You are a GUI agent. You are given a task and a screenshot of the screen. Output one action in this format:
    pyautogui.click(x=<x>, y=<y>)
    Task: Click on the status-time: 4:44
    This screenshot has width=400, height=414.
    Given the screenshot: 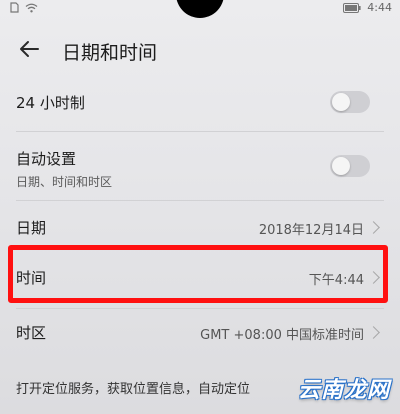 What is the action you would take?
    pyautogui.click(x=379, y=7)
    